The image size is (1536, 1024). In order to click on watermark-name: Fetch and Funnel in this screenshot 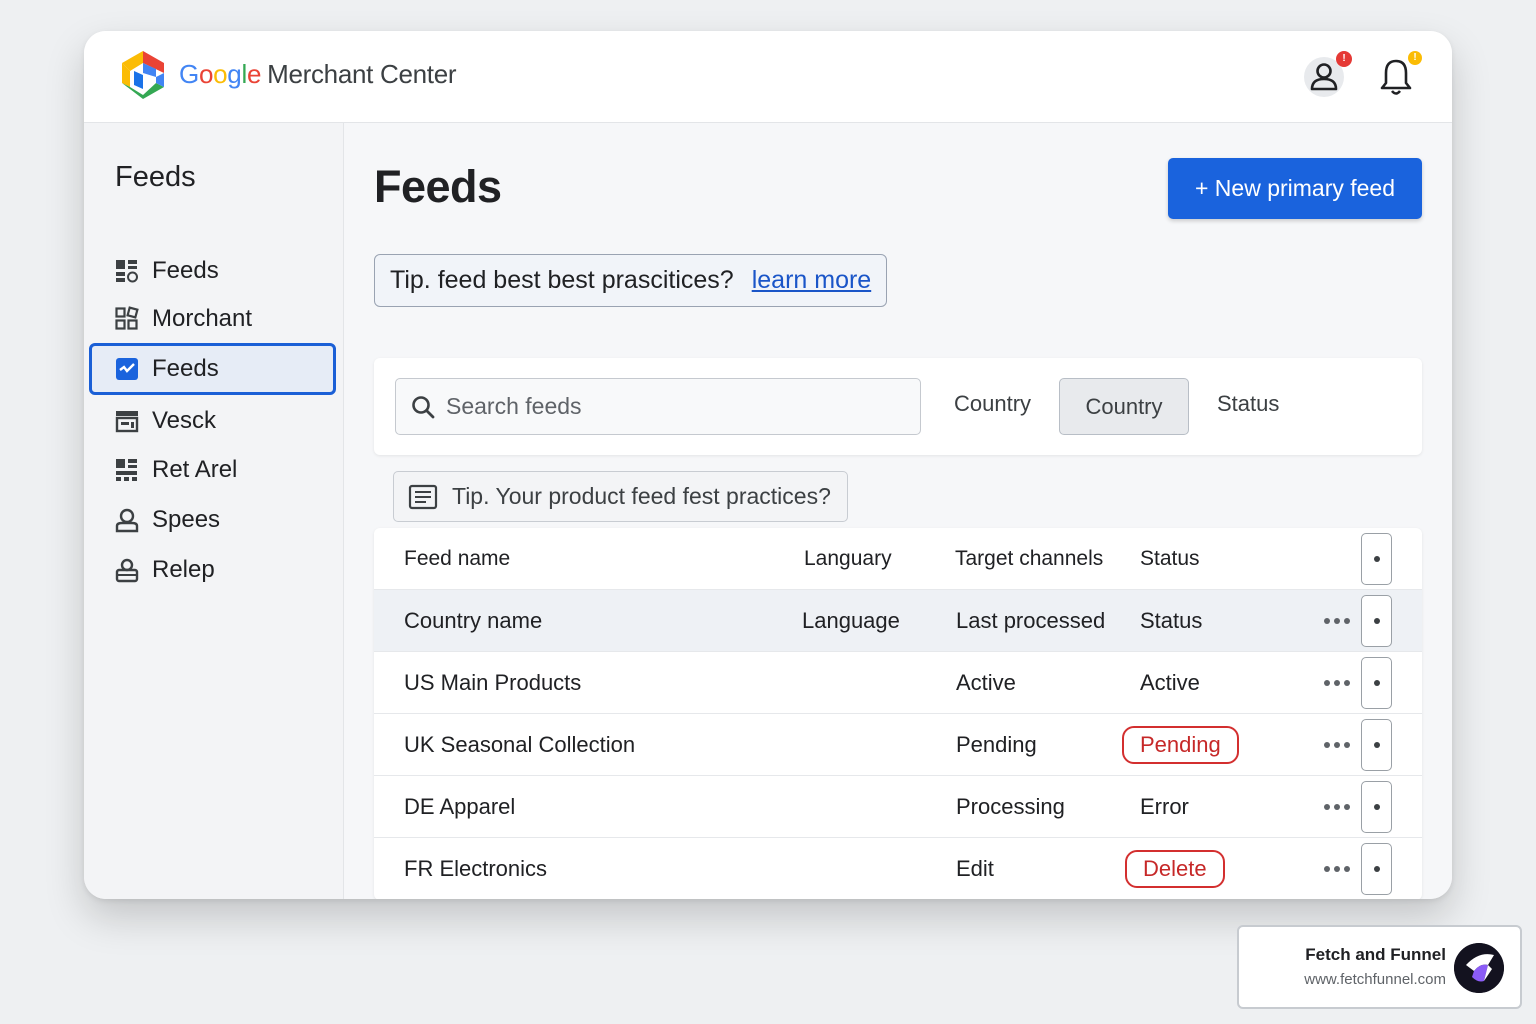, I will do `click(1375, 954)`.